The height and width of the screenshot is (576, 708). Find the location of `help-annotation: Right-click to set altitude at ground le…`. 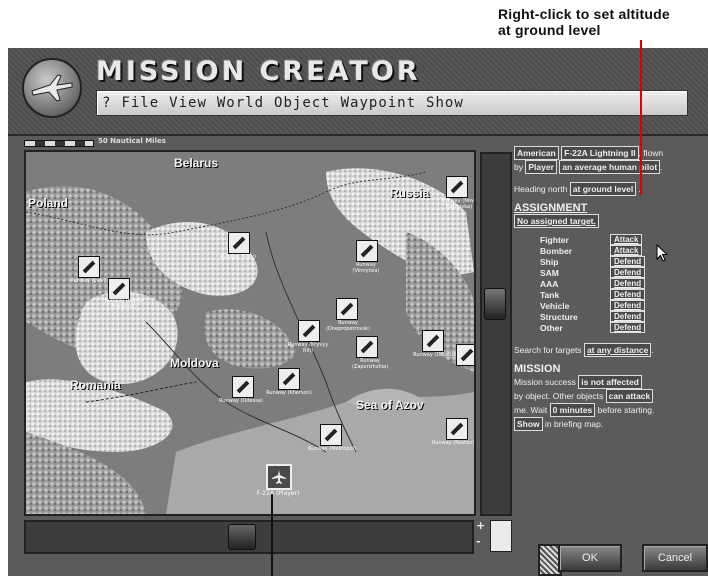

help-annotation: Right-click to set altitude at ground le… is located at coordinates (584, 22).